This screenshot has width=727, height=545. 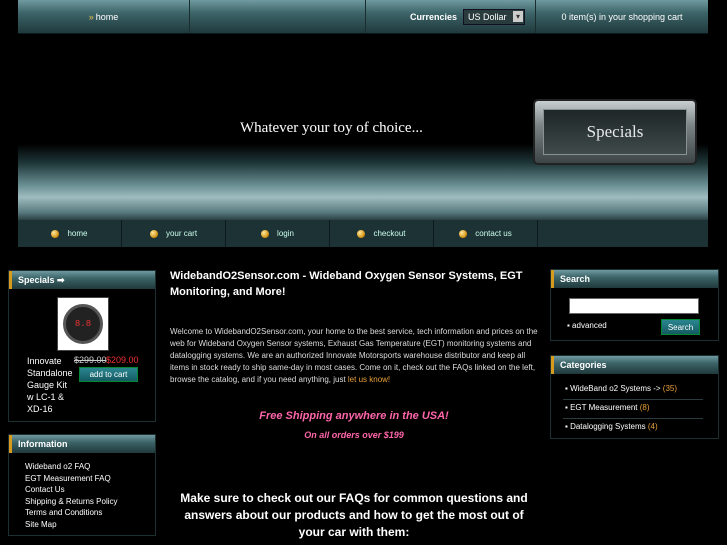 What do you see at coordinates (493, 233) in the screenshot?
I see `nav-contact-us-label: contact us` at bounding box center [493, 233].